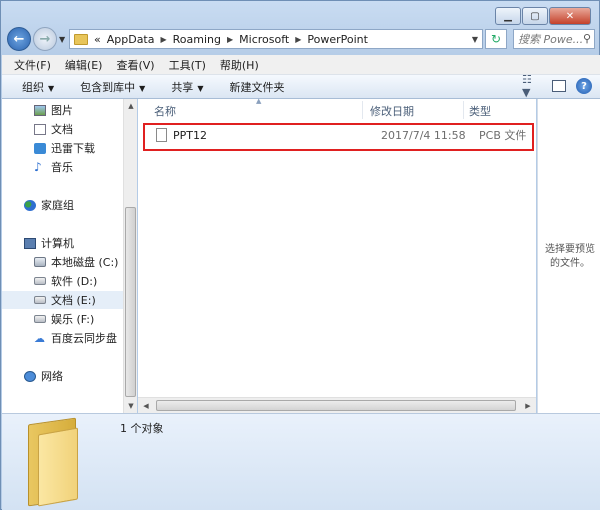 This screenshot has width=600, height=510. Describe the element at coordinates (40, 110) in the screenshot. I see `pictures-icon` at that location.